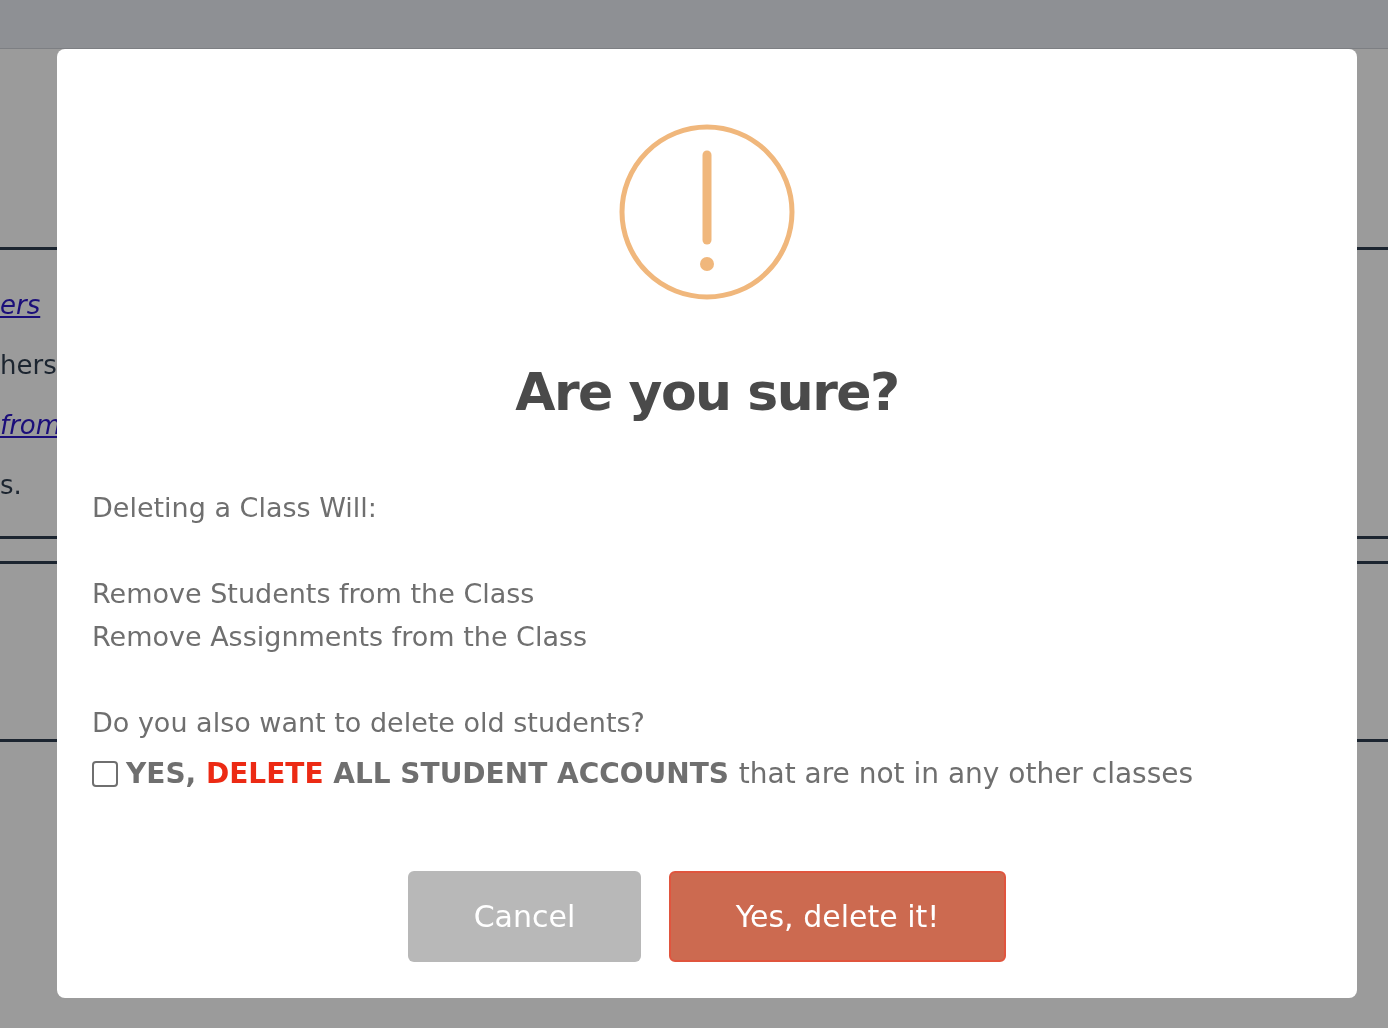  Describe the element at coordinates (313, 594) in the screenshot. I see `effect-text: Remove Students from the Class` at that location.